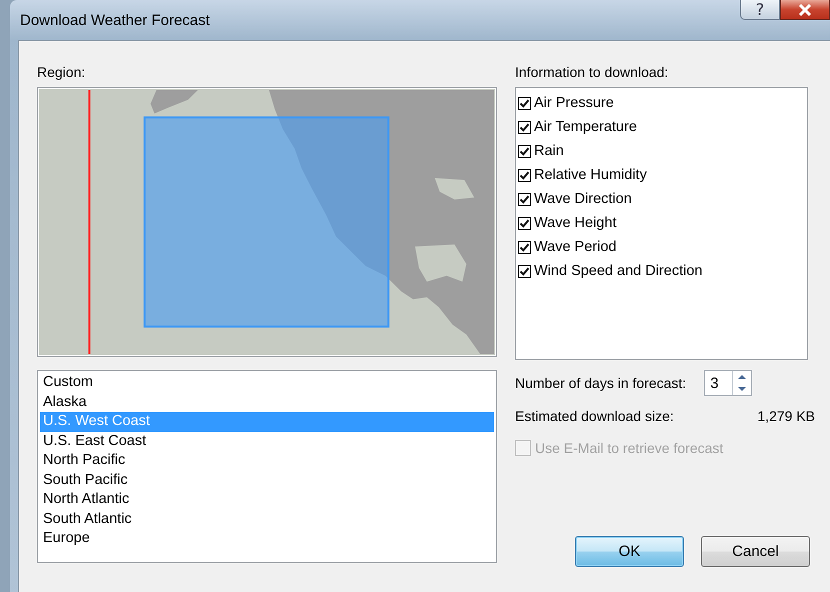  Describe the element at coordinates (629, 551) in the screenshot. I see `dialog-button: OK` at that location.